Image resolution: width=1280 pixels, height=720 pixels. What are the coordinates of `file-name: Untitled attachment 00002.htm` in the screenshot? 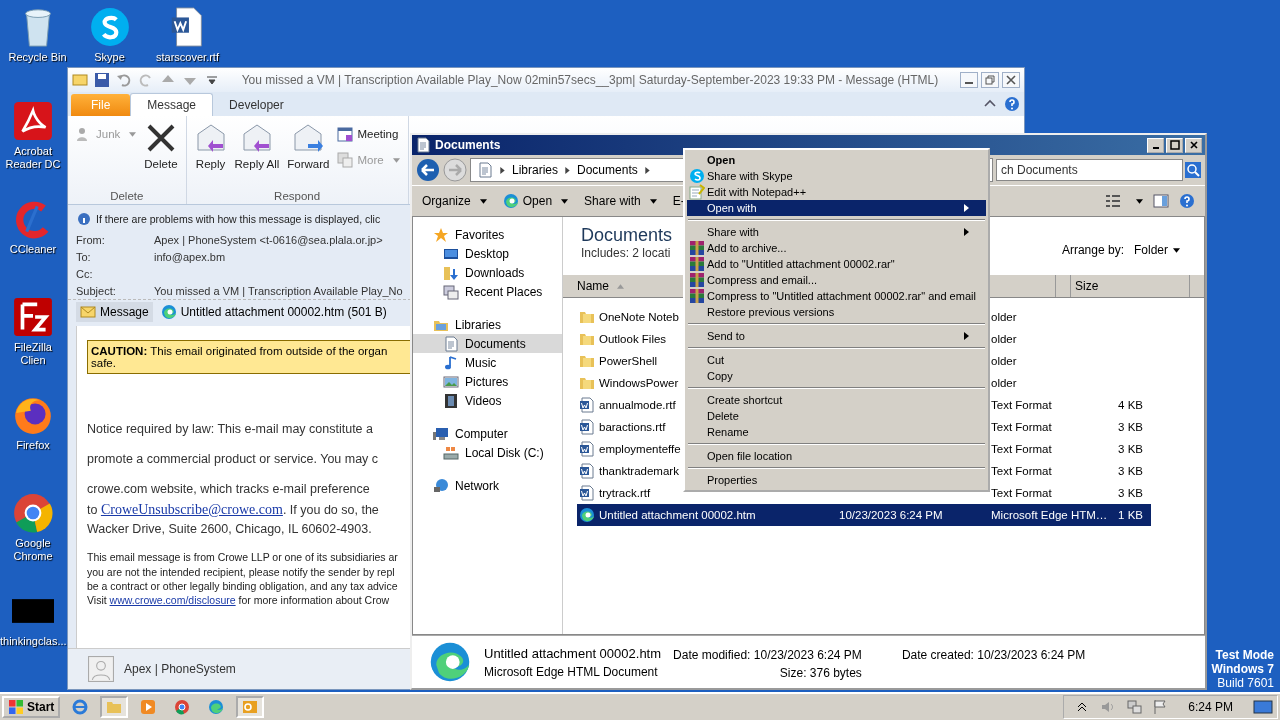 It's located at (677, 515).